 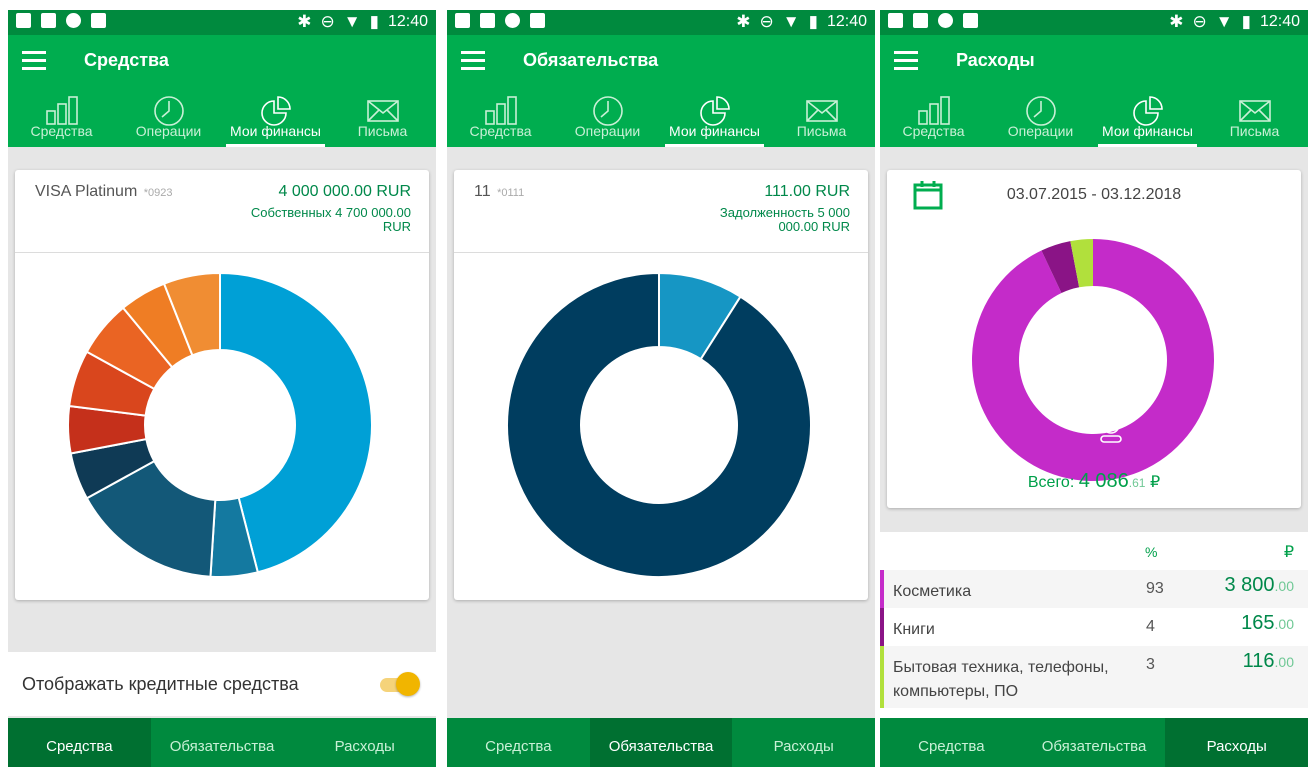 What do you see at coordinates (661, 61) in the screenshot?
I see `app-bar: Обязательства` at bounding box center [661, 61].